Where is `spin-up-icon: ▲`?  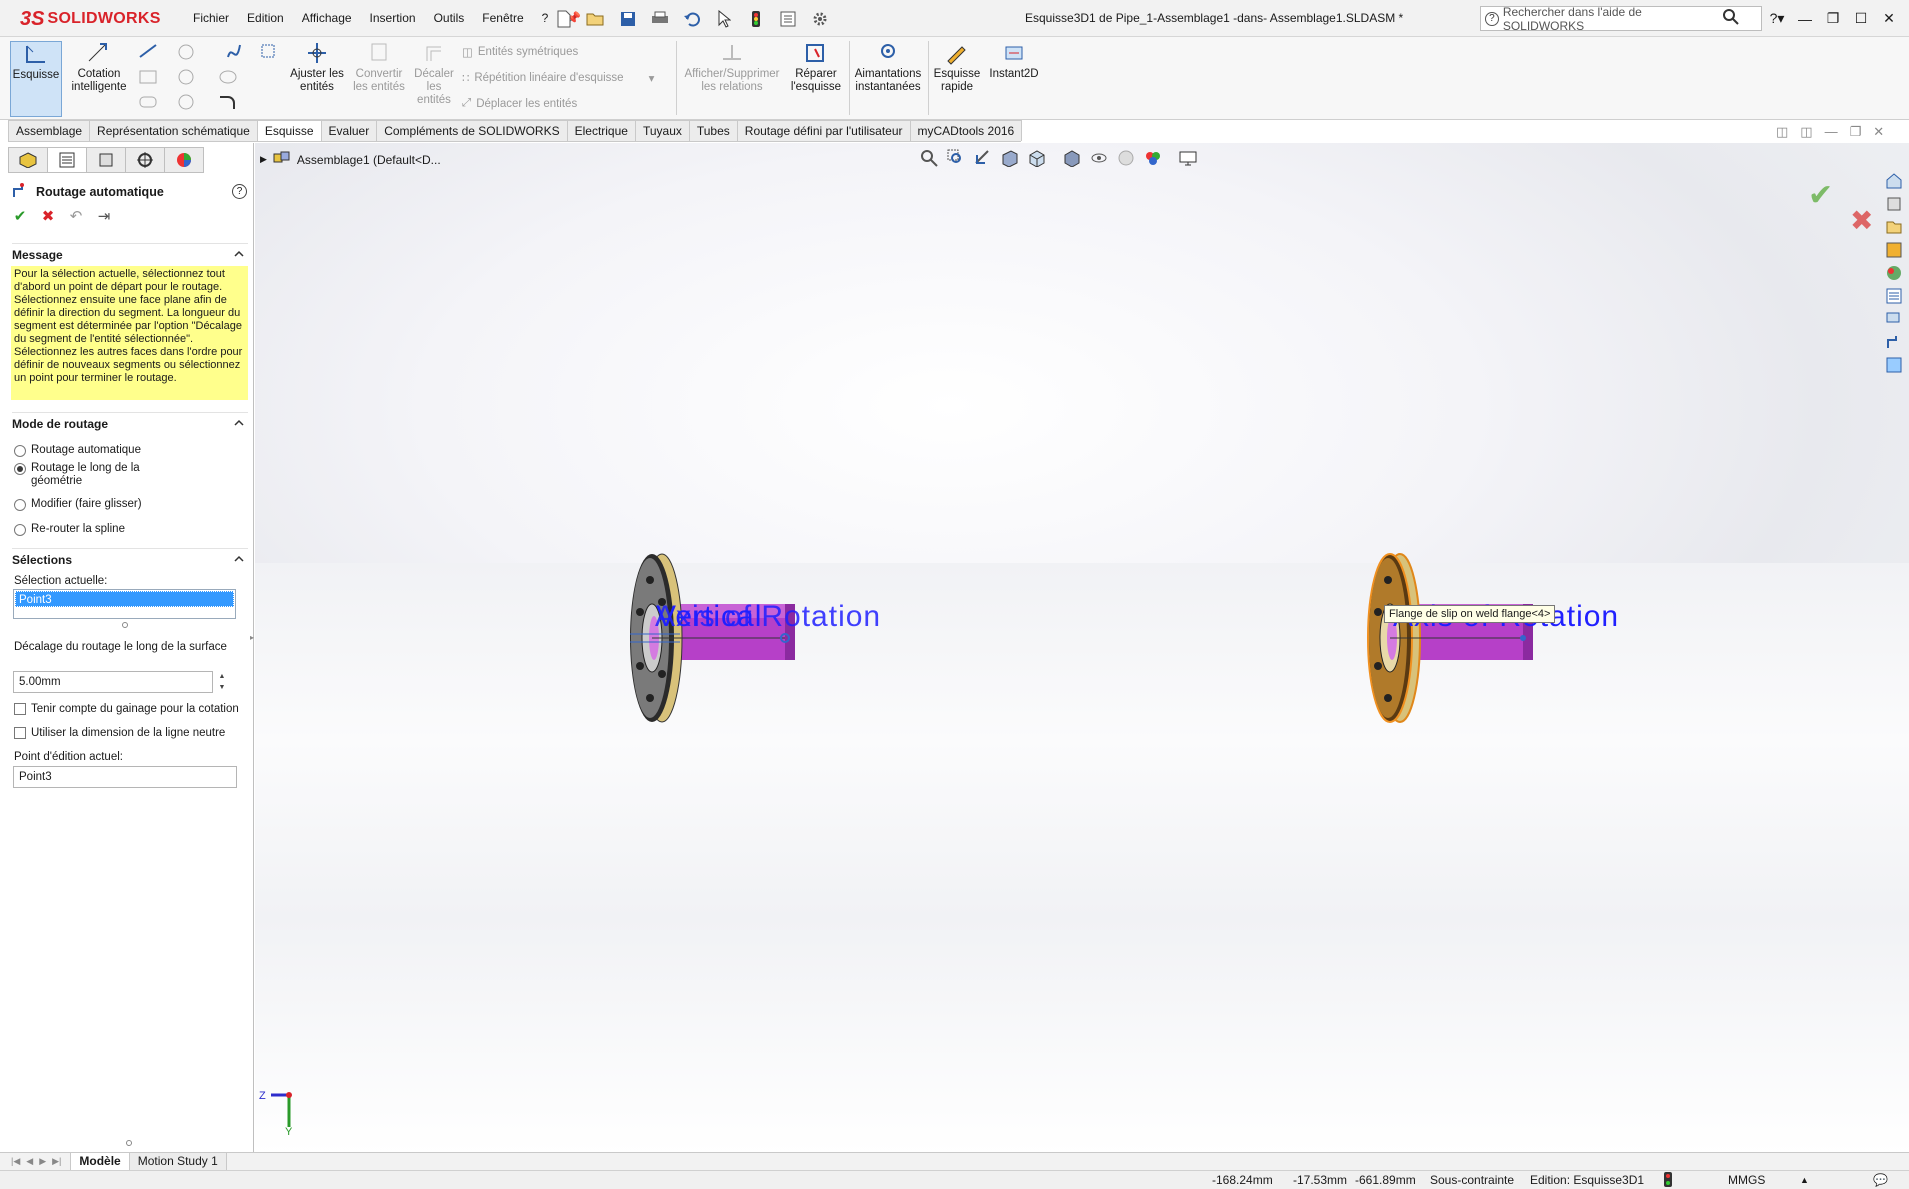
spin-up-icon: ▲ is located at coordinates (222, 676).